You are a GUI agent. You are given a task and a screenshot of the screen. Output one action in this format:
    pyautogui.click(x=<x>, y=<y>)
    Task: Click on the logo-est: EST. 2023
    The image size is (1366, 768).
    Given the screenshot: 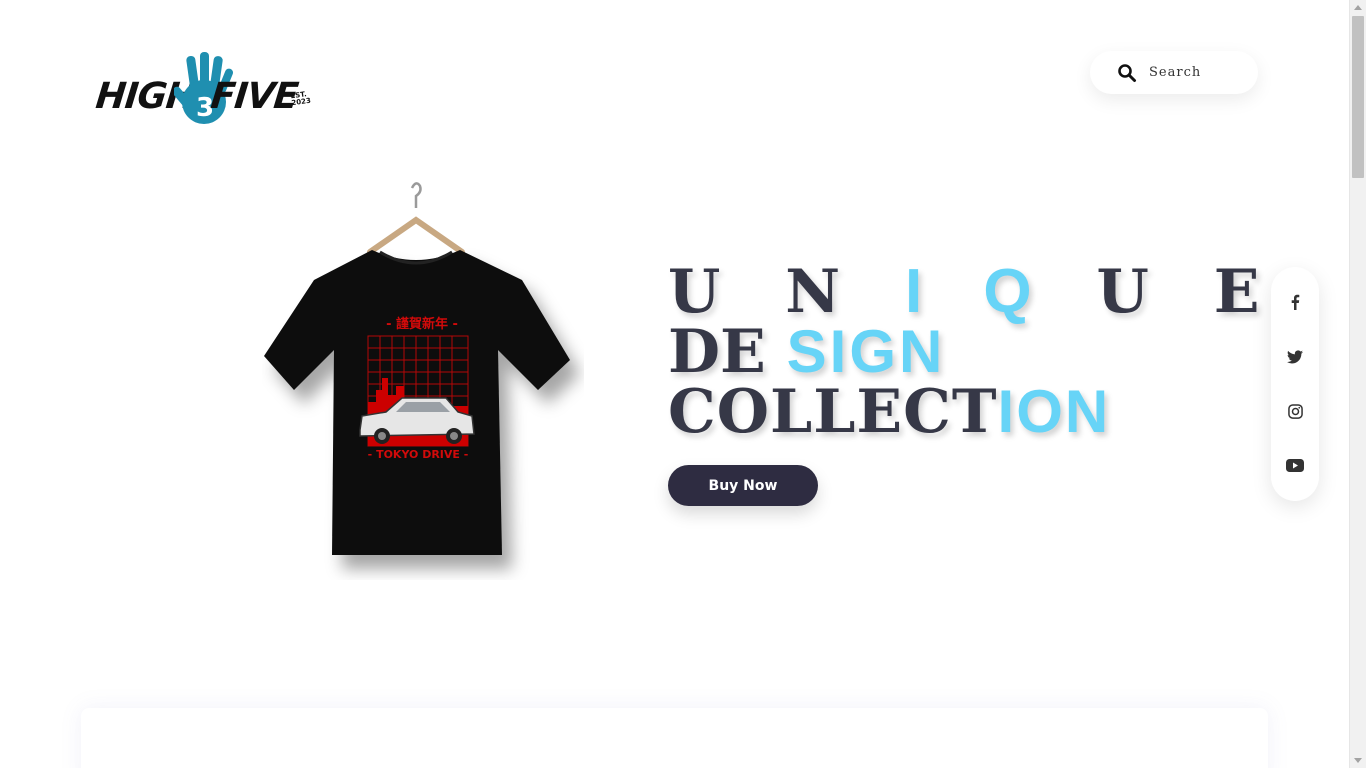 What is the action you would take?
    pyautogui.click(x=300, y=99)
    